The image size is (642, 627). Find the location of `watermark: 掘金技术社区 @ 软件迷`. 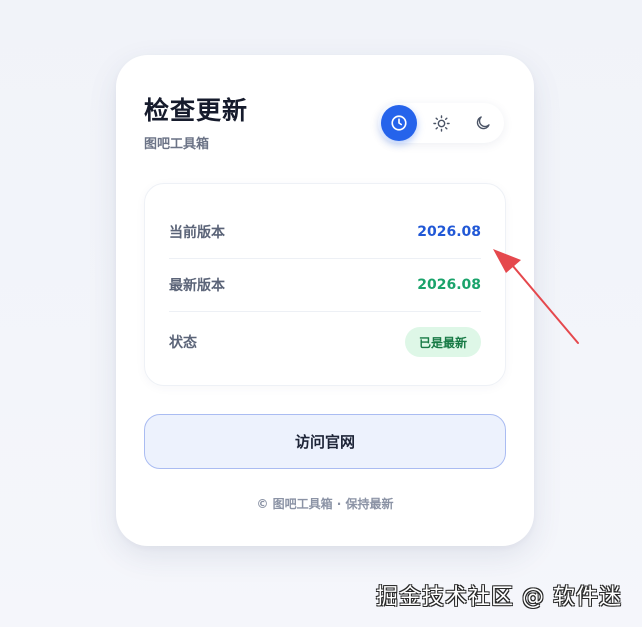

watermark: 掘金技术社区 @ 软件迷 is located at coordinates (499, 597).